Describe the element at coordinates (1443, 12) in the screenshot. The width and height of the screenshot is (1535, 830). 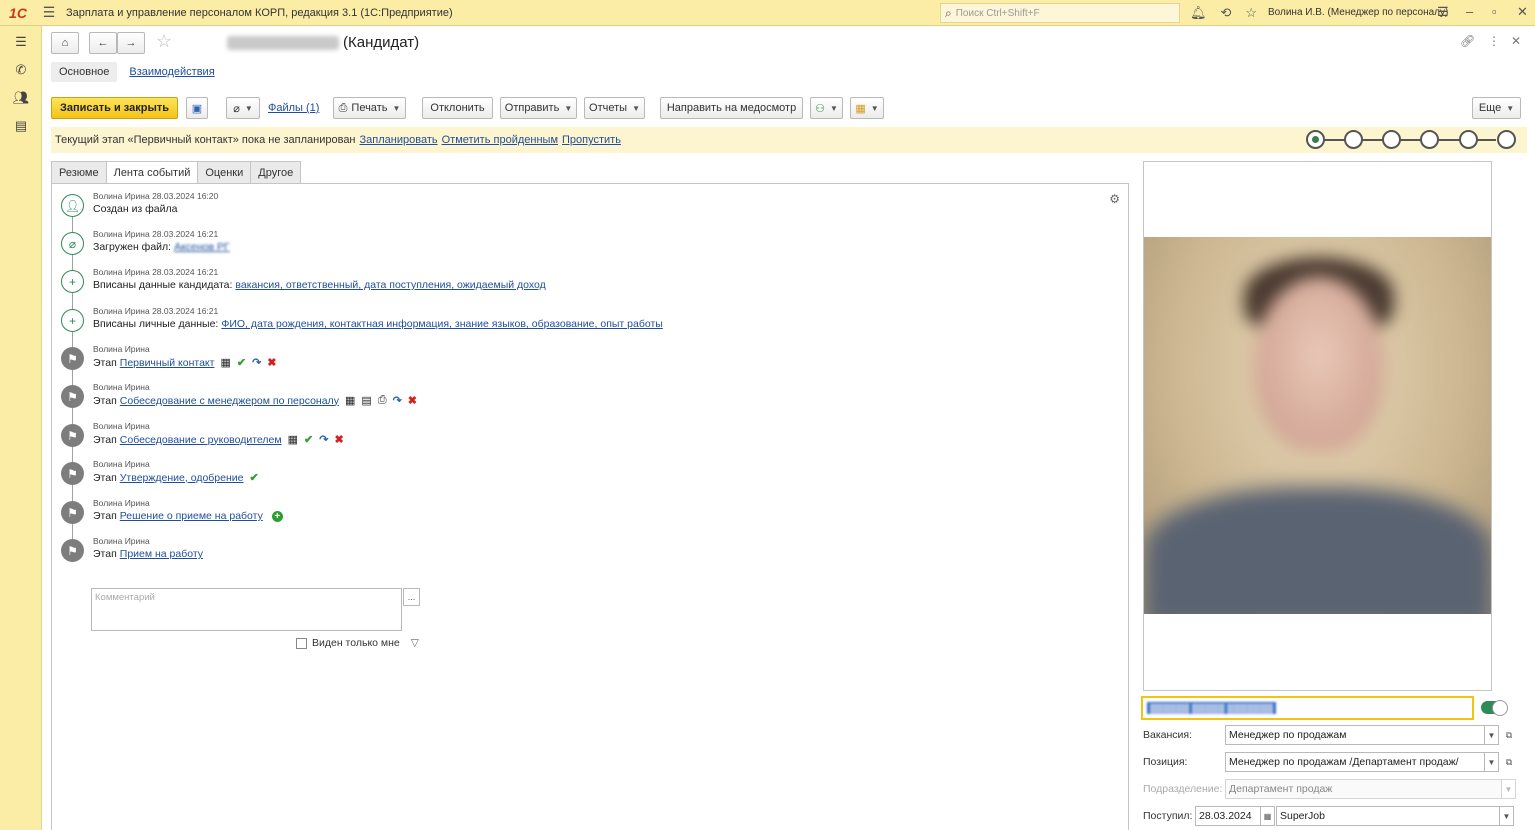
I see `settings-menu-icon: ☰` at that location.